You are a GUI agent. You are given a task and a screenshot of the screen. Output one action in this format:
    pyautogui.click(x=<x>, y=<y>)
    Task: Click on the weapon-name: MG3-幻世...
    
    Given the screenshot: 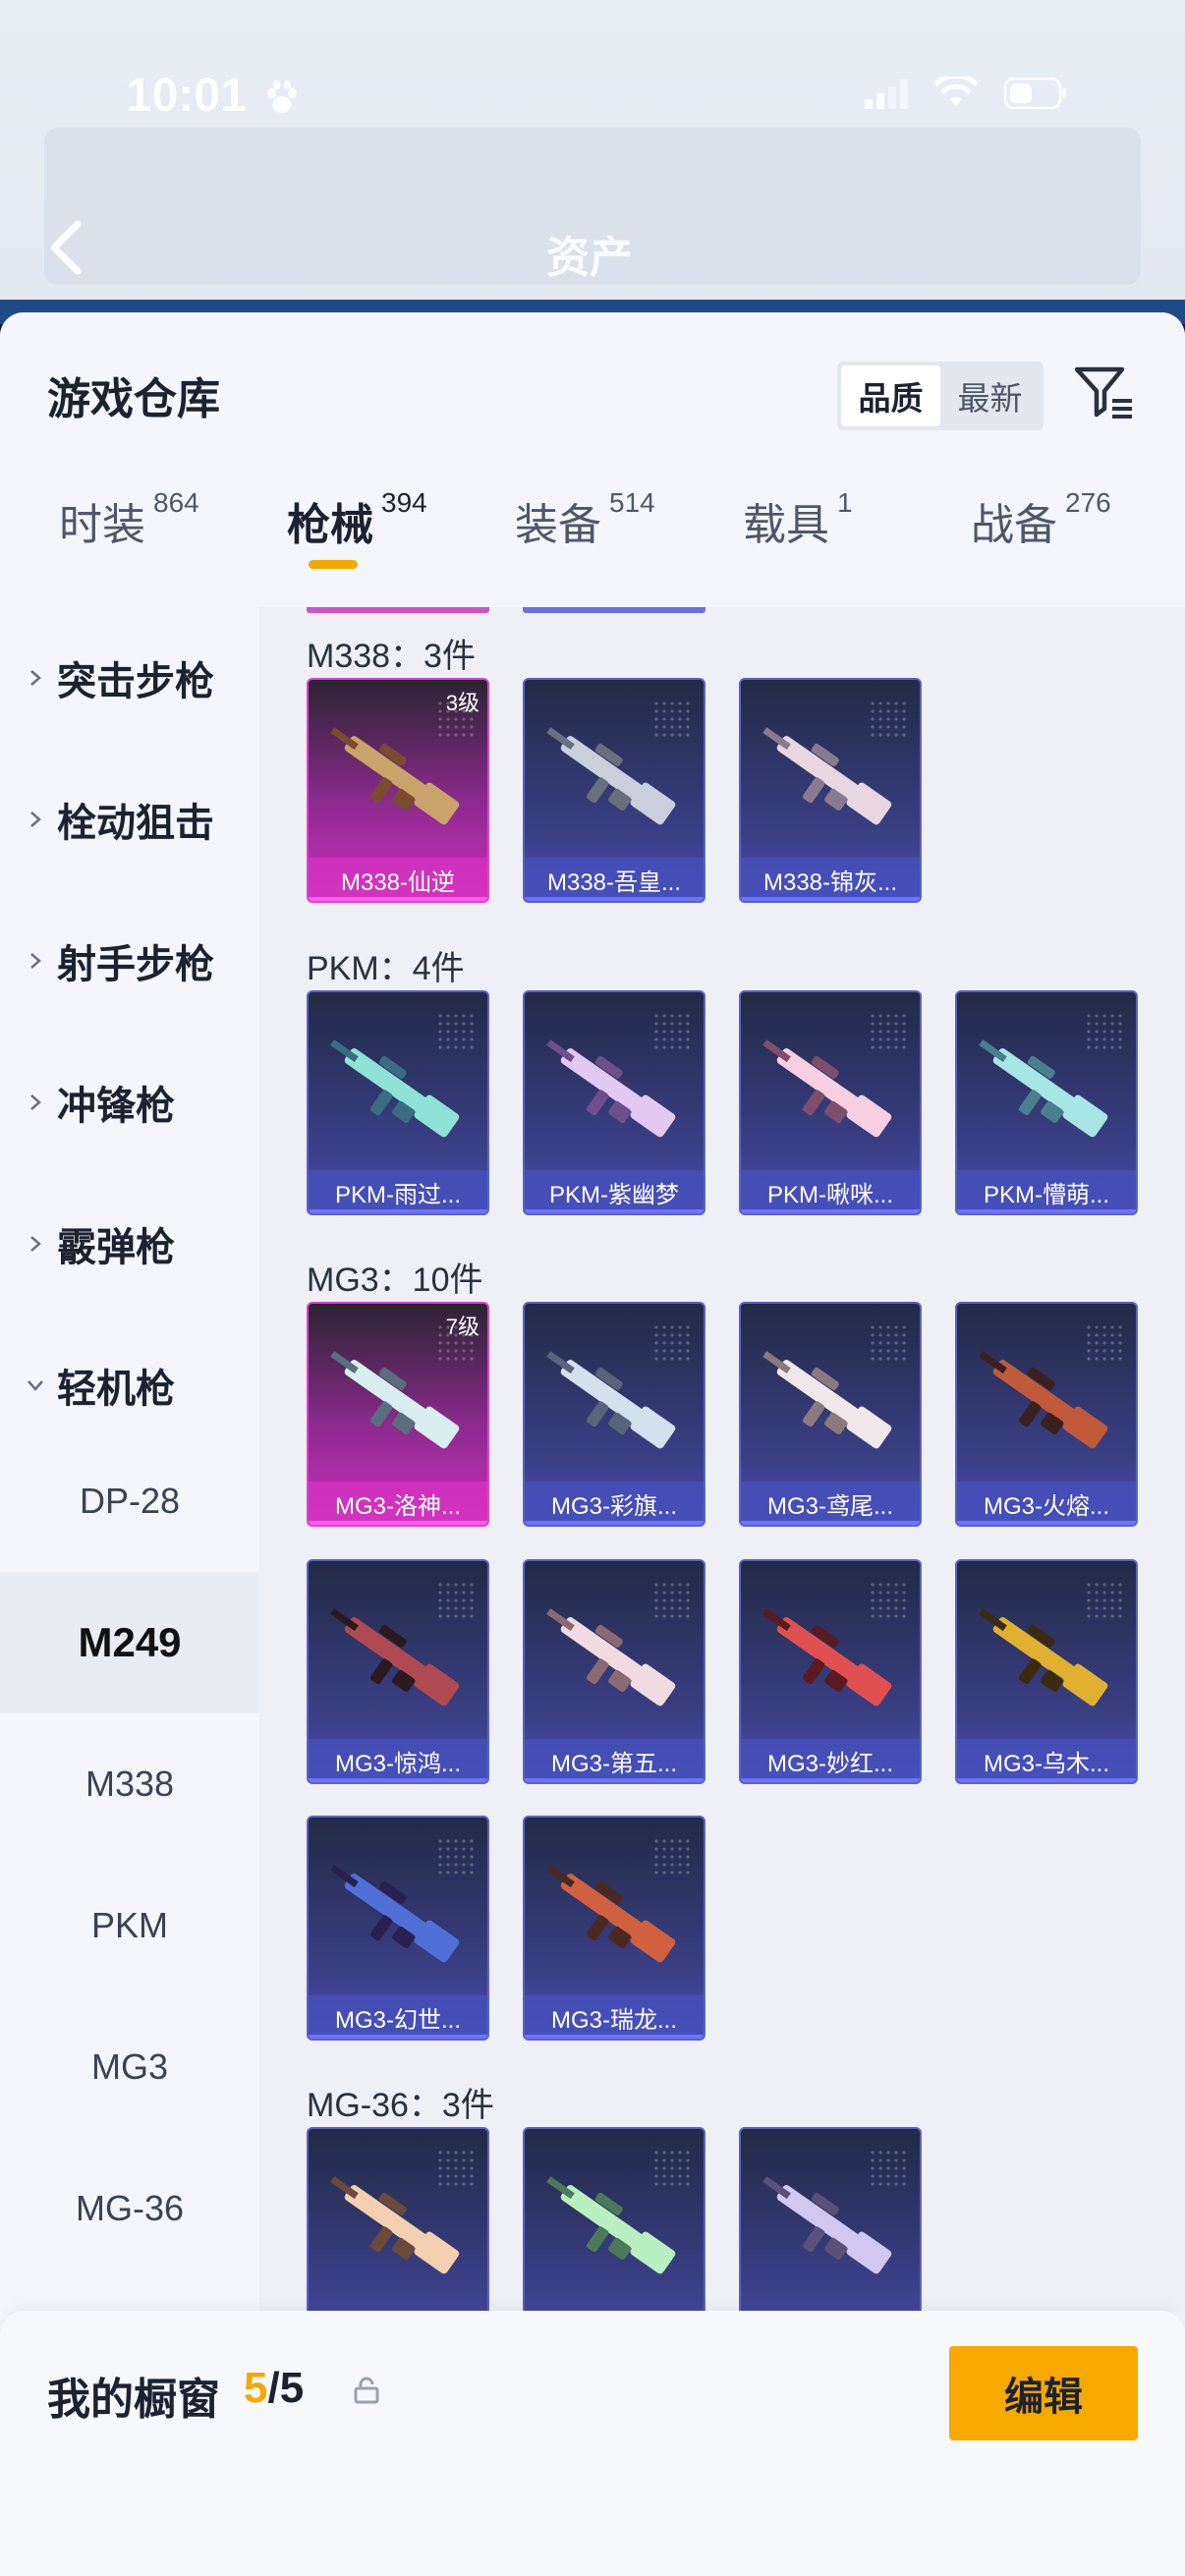 What is the action you would take?
    pyautogui.click(x=398, y=2017)
    